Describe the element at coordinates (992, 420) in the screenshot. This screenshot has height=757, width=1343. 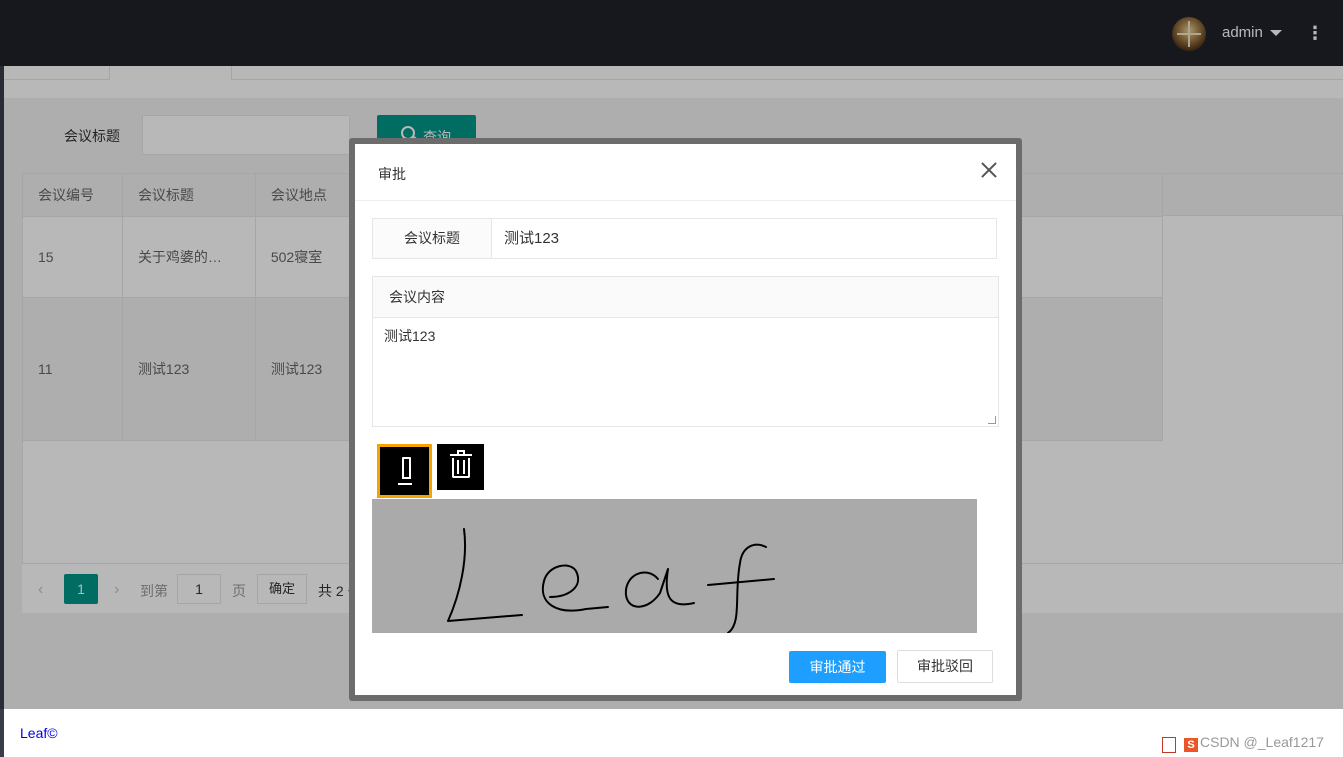
I see `resize-handle-icon` at that location.